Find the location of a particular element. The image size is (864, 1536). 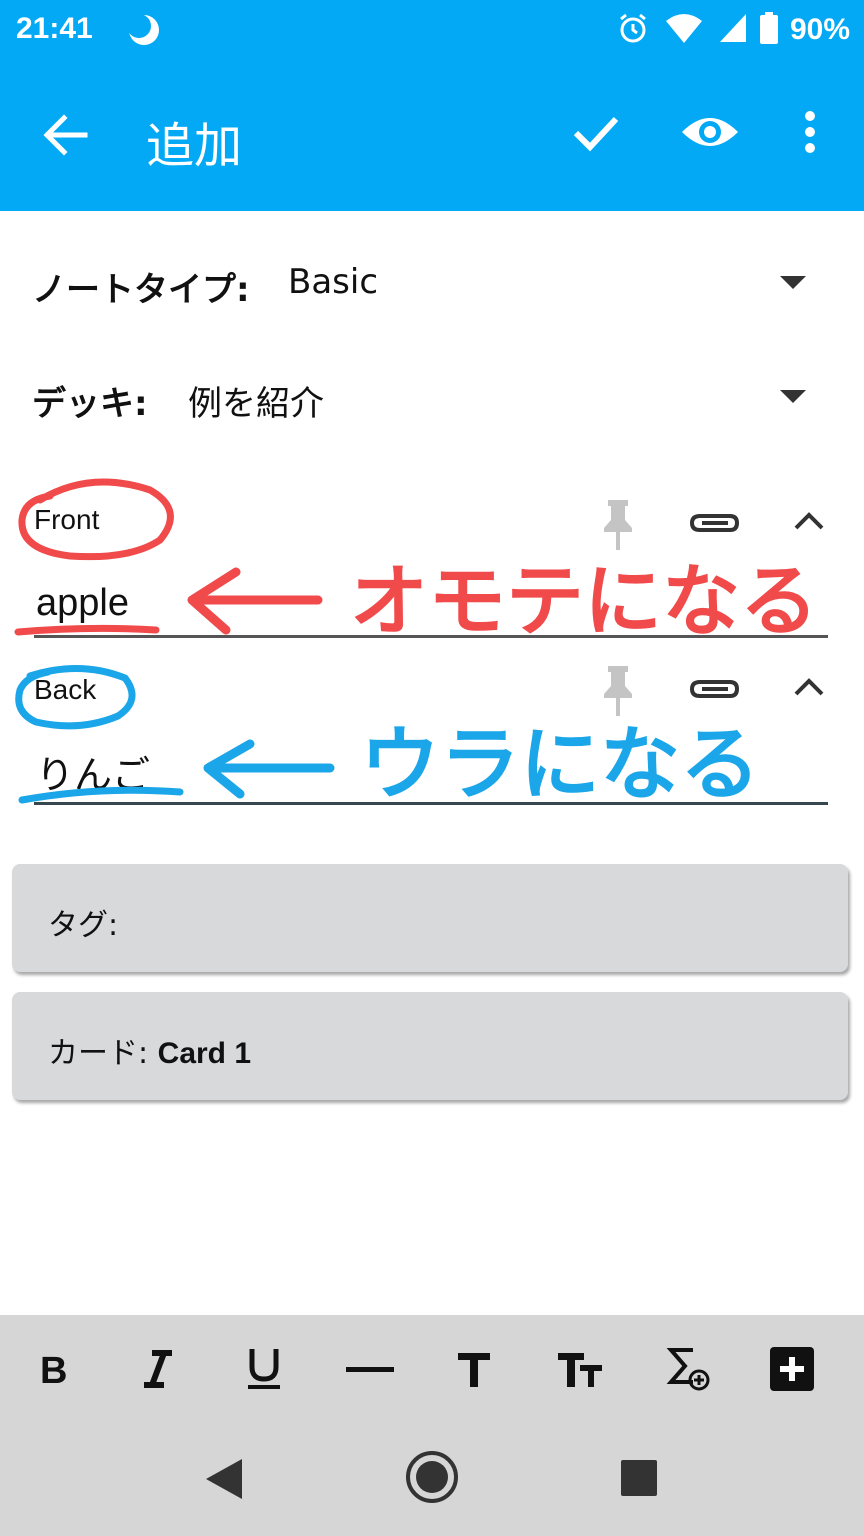

battery-percent: 90% is located at coordinates (819, 29).